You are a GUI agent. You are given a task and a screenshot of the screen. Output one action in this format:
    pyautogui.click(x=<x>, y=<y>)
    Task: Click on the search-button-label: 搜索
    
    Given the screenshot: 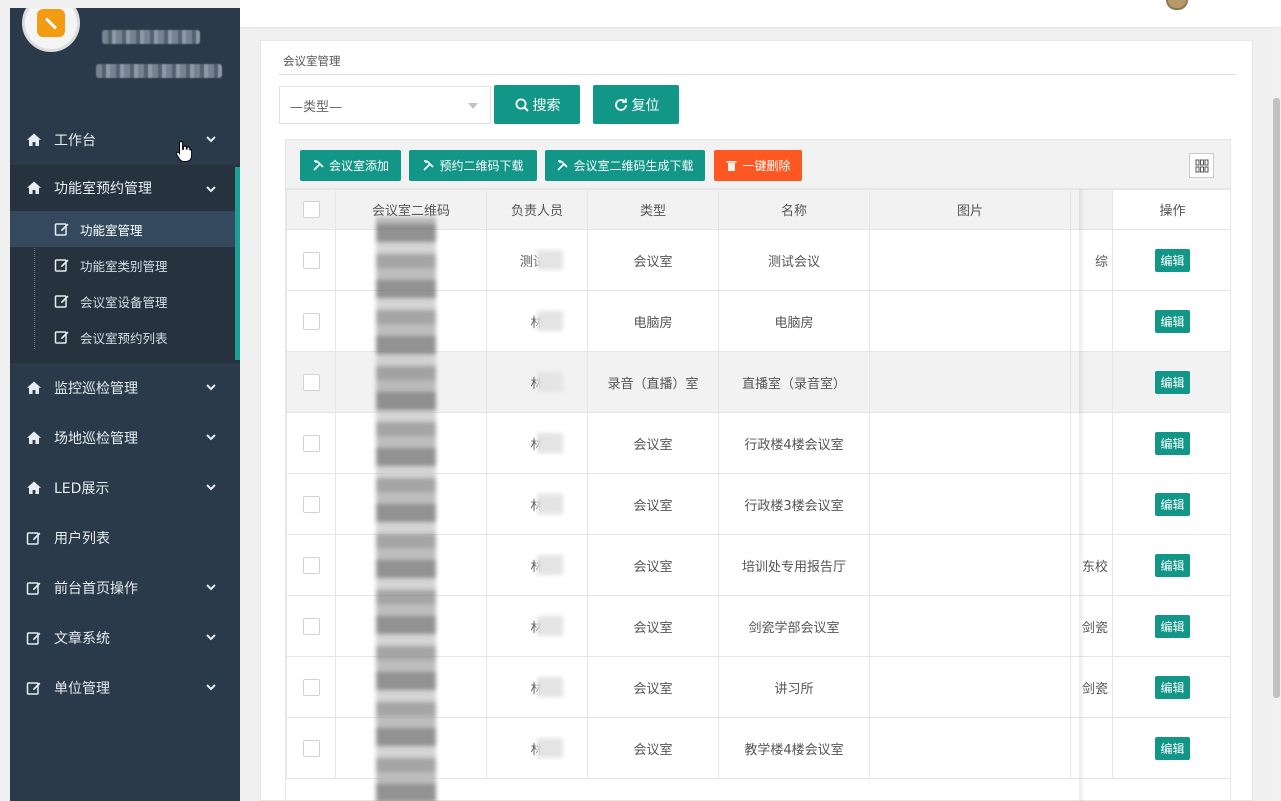 What is the action you would take?
    pyautogui.click(x=546, y=105)
    